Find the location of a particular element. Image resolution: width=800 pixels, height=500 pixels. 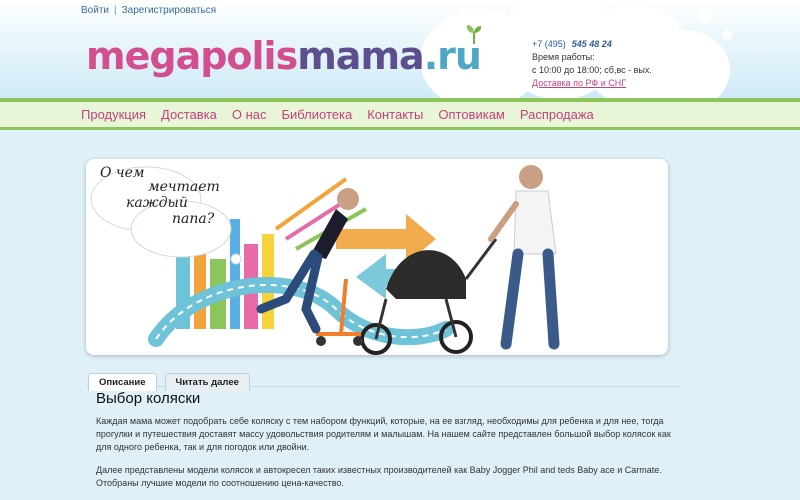

logo-part-megapolis: megapolis is located at coordinates (192, 56).